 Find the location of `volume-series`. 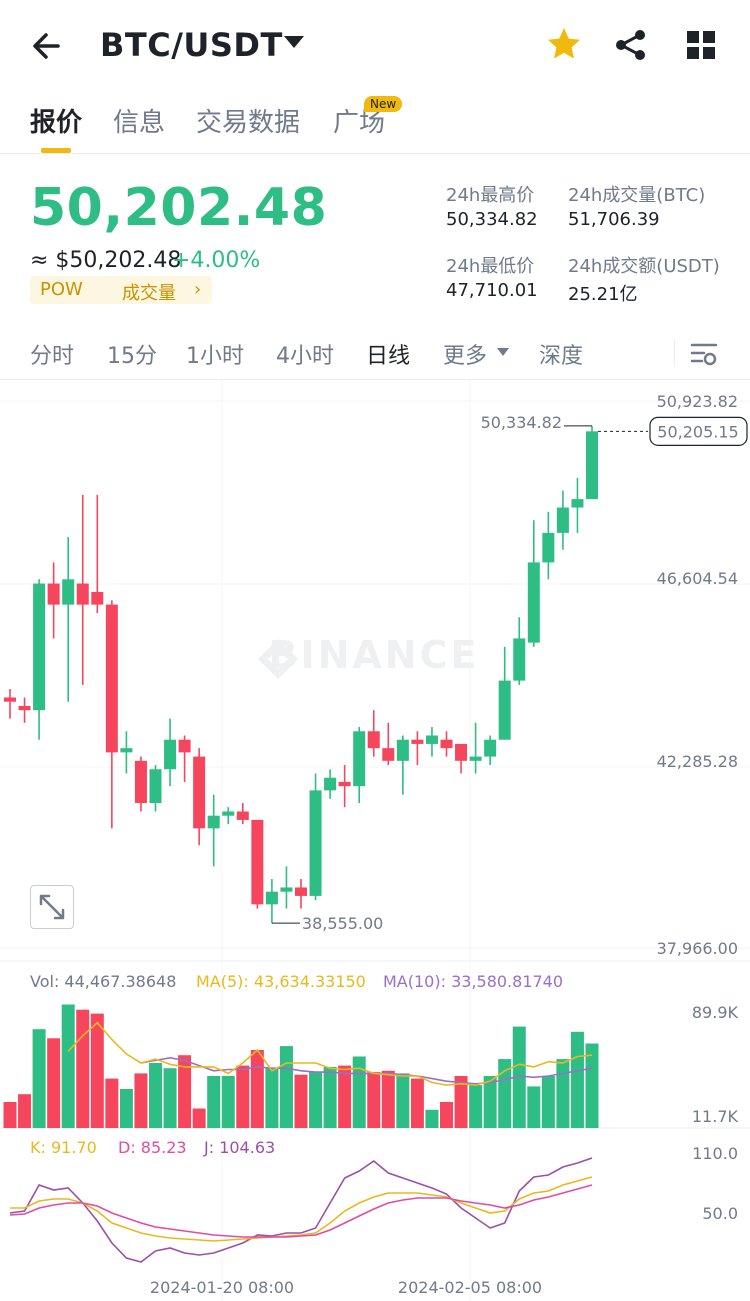

volume-series is located at coordinates (301, 1066).